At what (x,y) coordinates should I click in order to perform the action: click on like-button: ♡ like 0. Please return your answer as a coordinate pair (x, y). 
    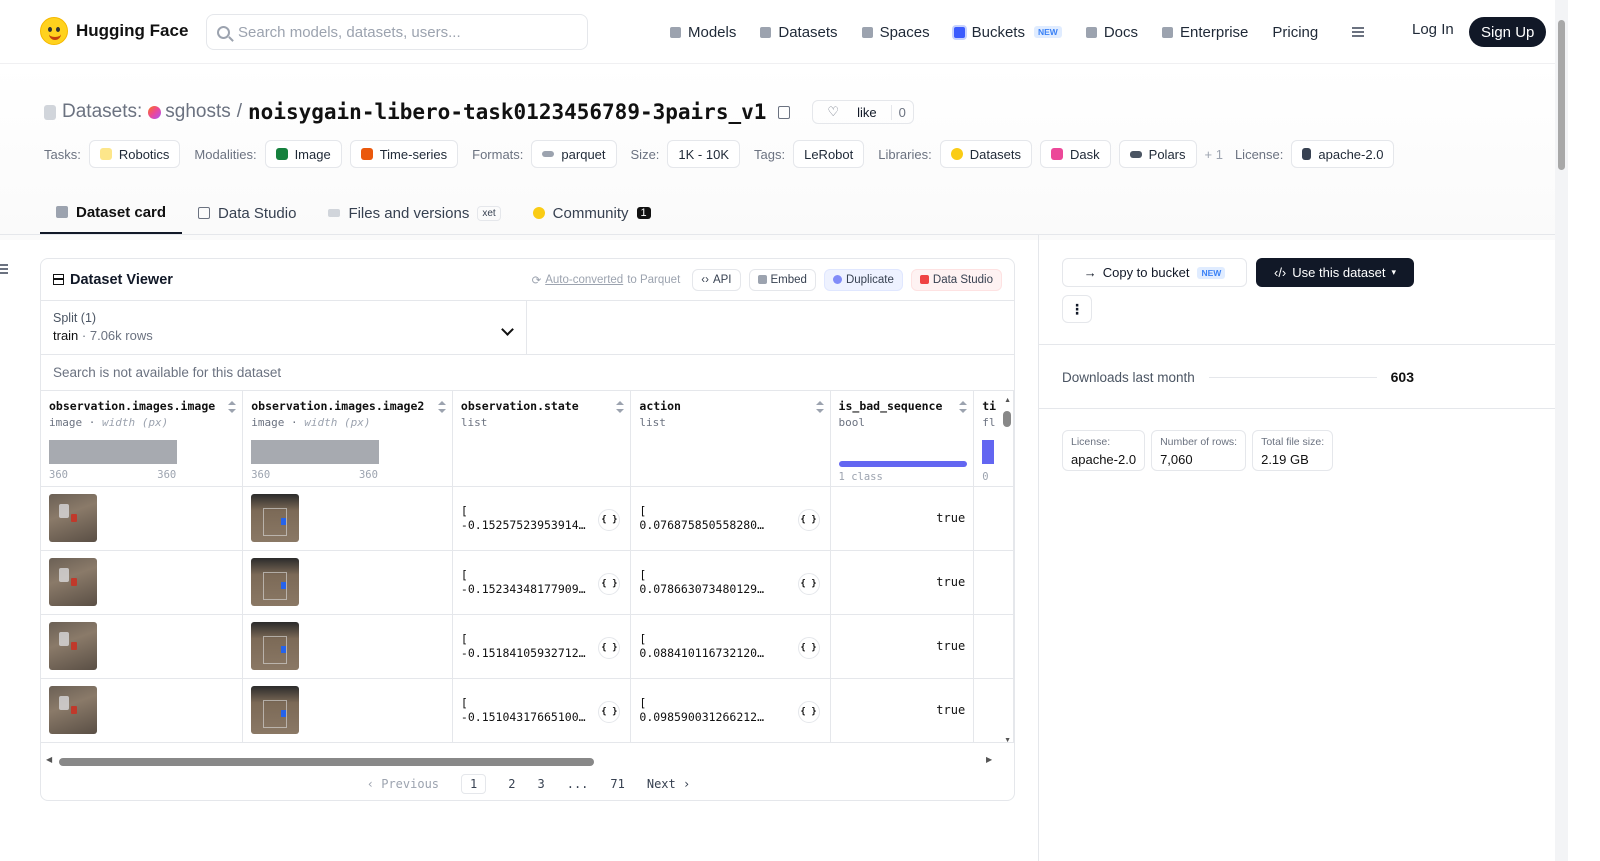
    Looking at the image, I should click on (863, 112).